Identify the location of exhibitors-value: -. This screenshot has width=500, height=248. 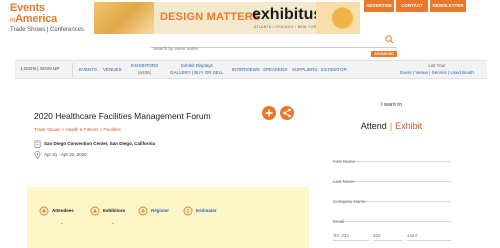
(113, 224).